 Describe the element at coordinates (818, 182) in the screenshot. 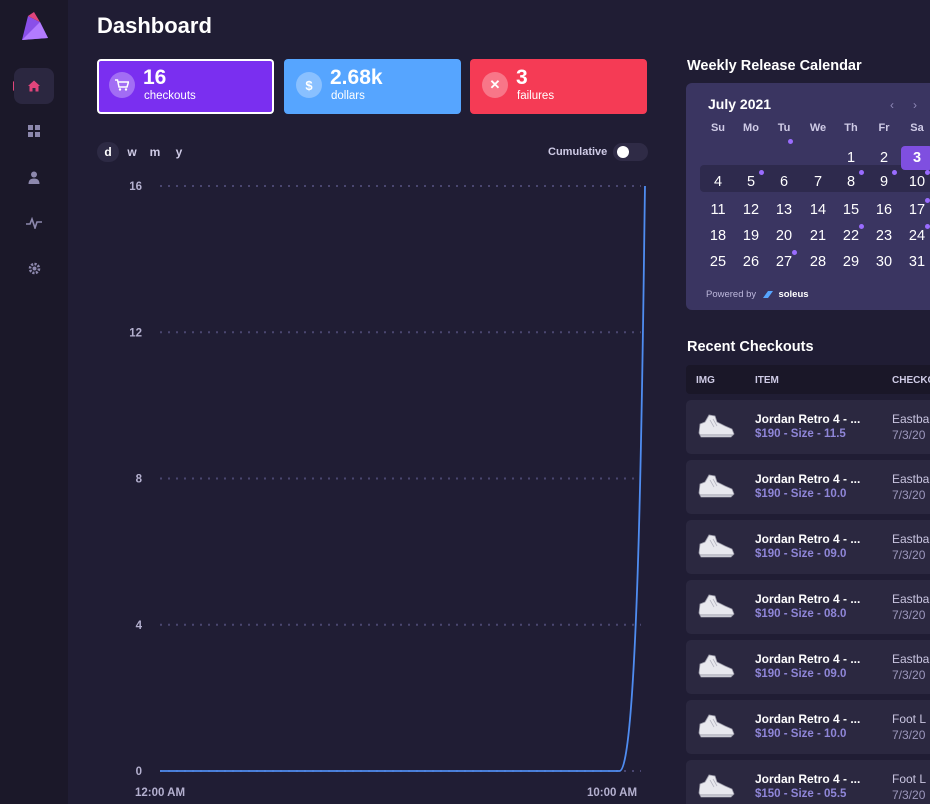

I see `calendar-day: 7` at that location.